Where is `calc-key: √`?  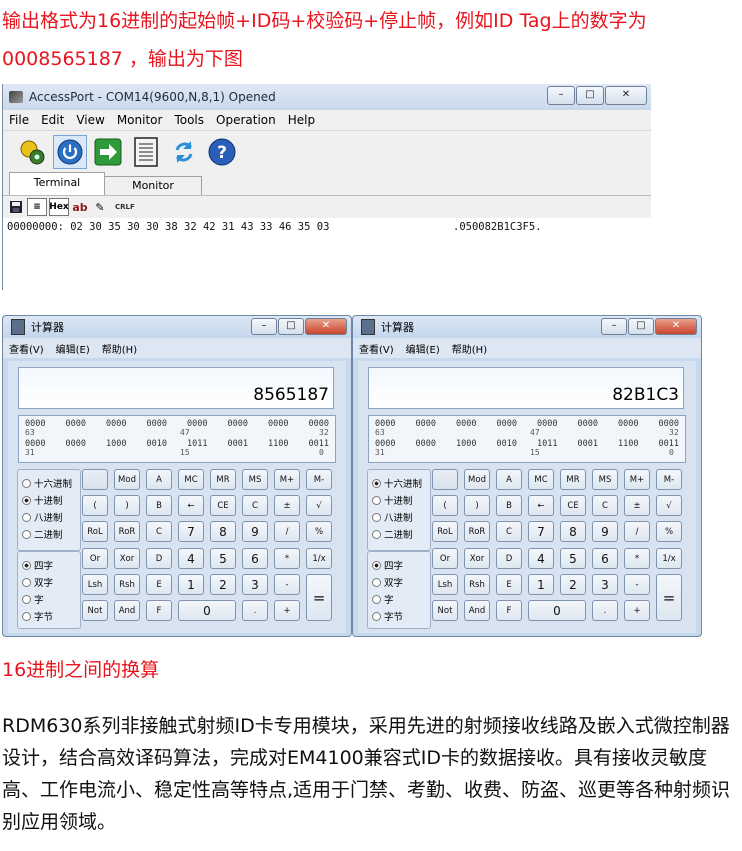
calc-key: √ is located at coordinates (319, 505).